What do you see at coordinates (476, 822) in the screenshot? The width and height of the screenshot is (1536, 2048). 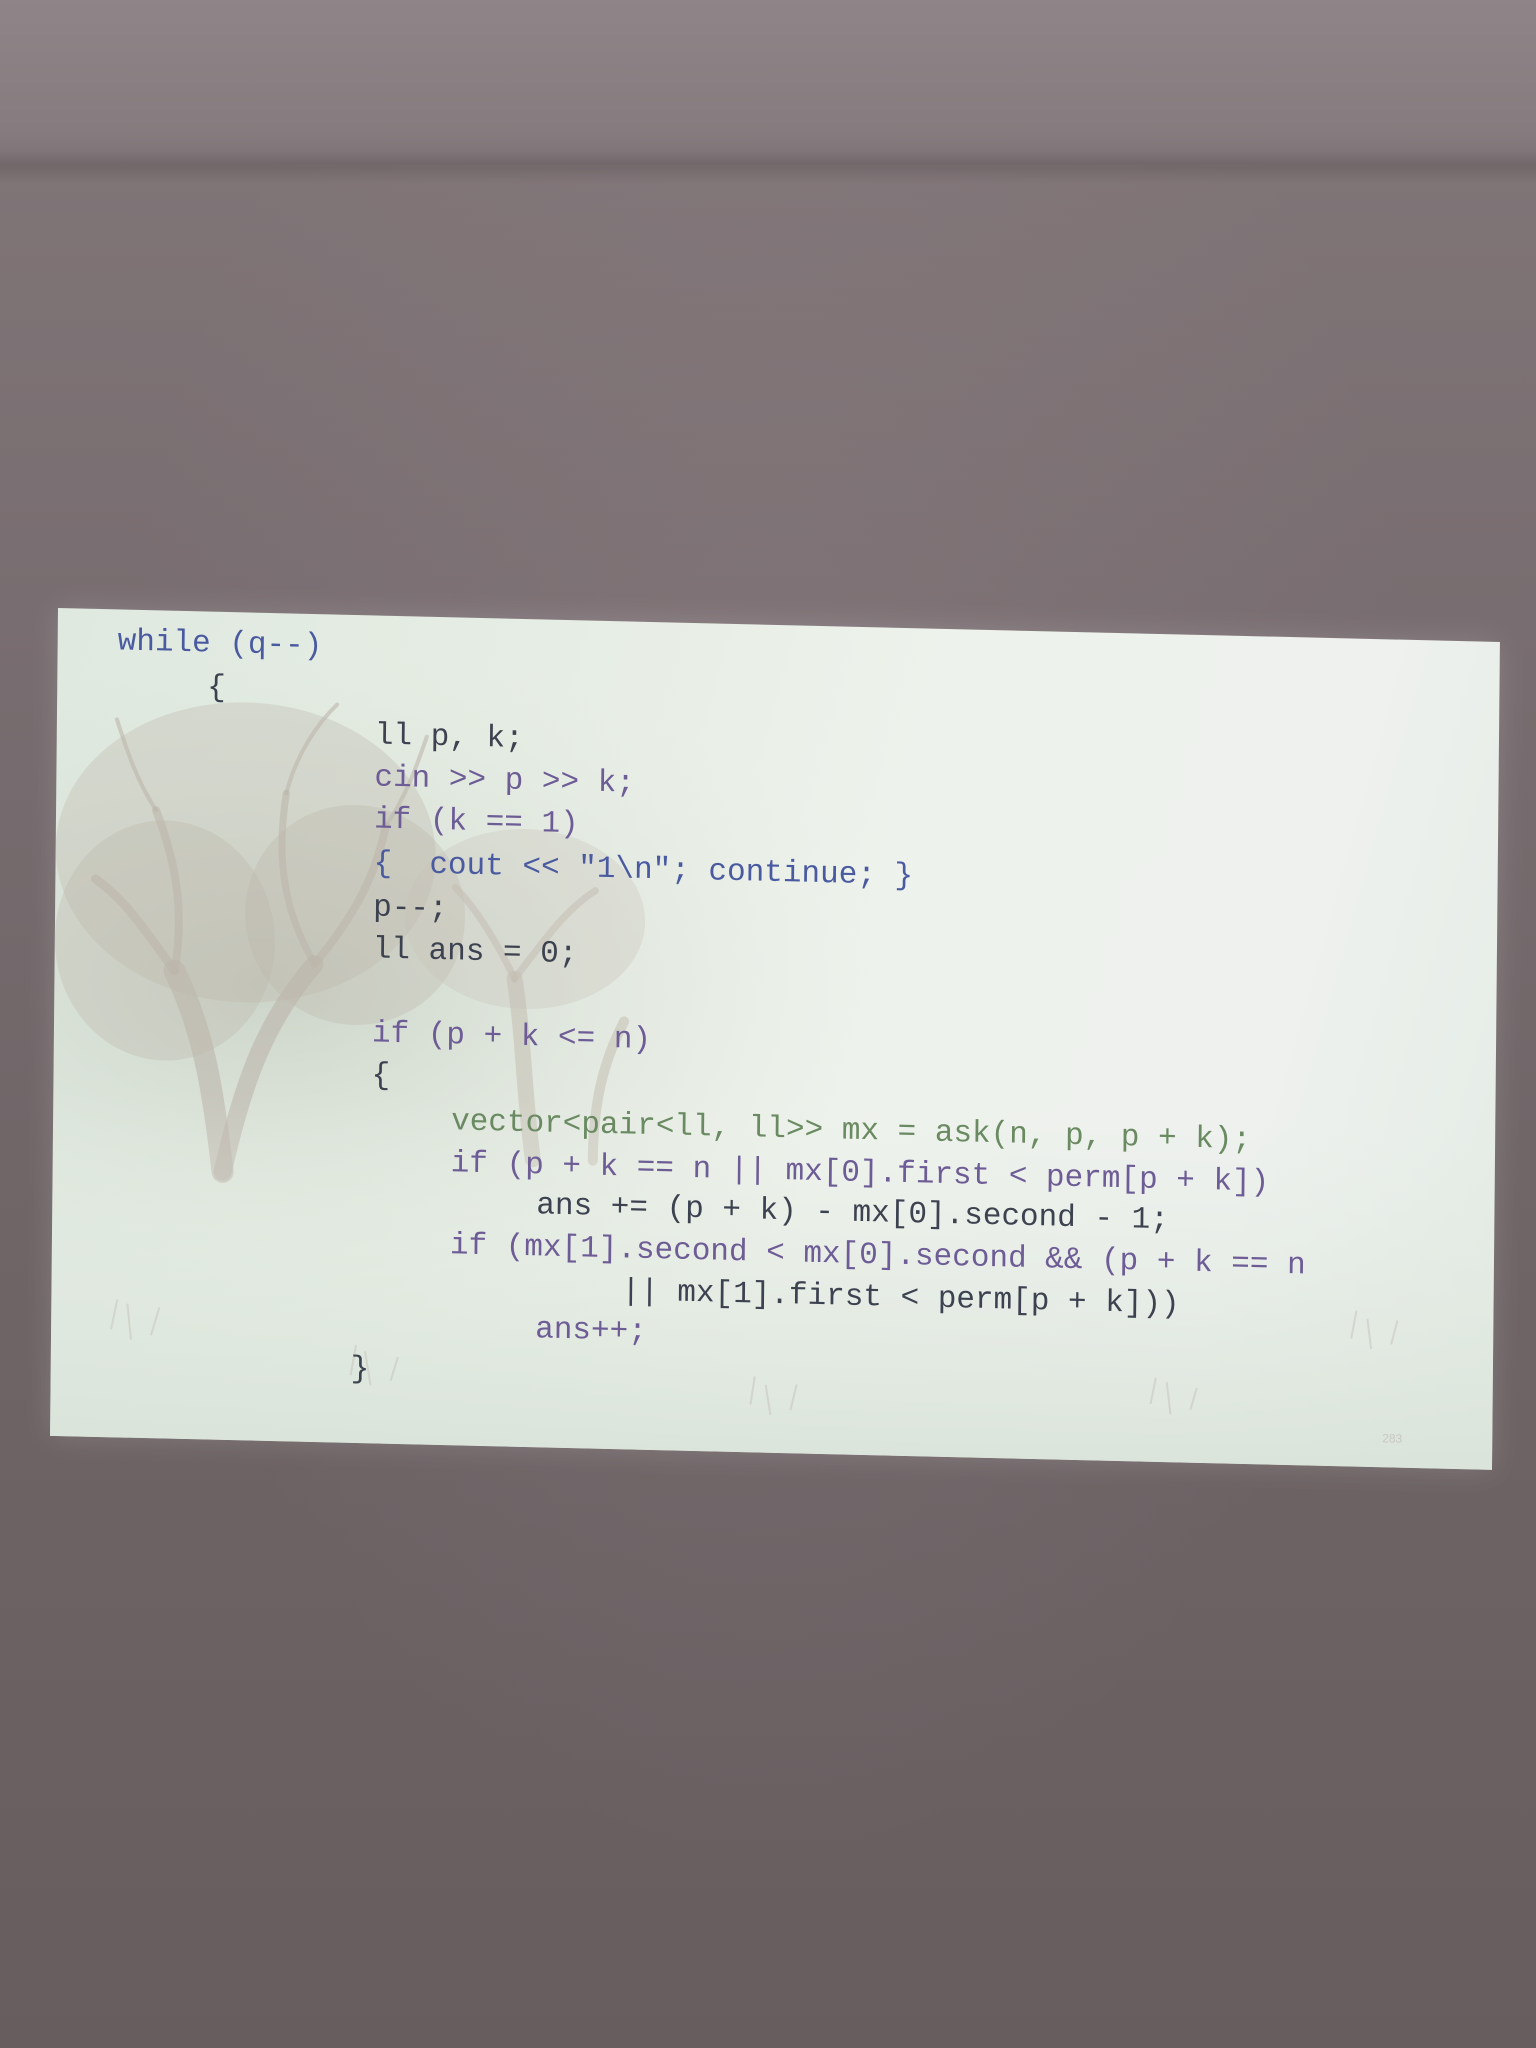 I see `code-line-5: if (k == 1)` at bounding box center [476, 822].